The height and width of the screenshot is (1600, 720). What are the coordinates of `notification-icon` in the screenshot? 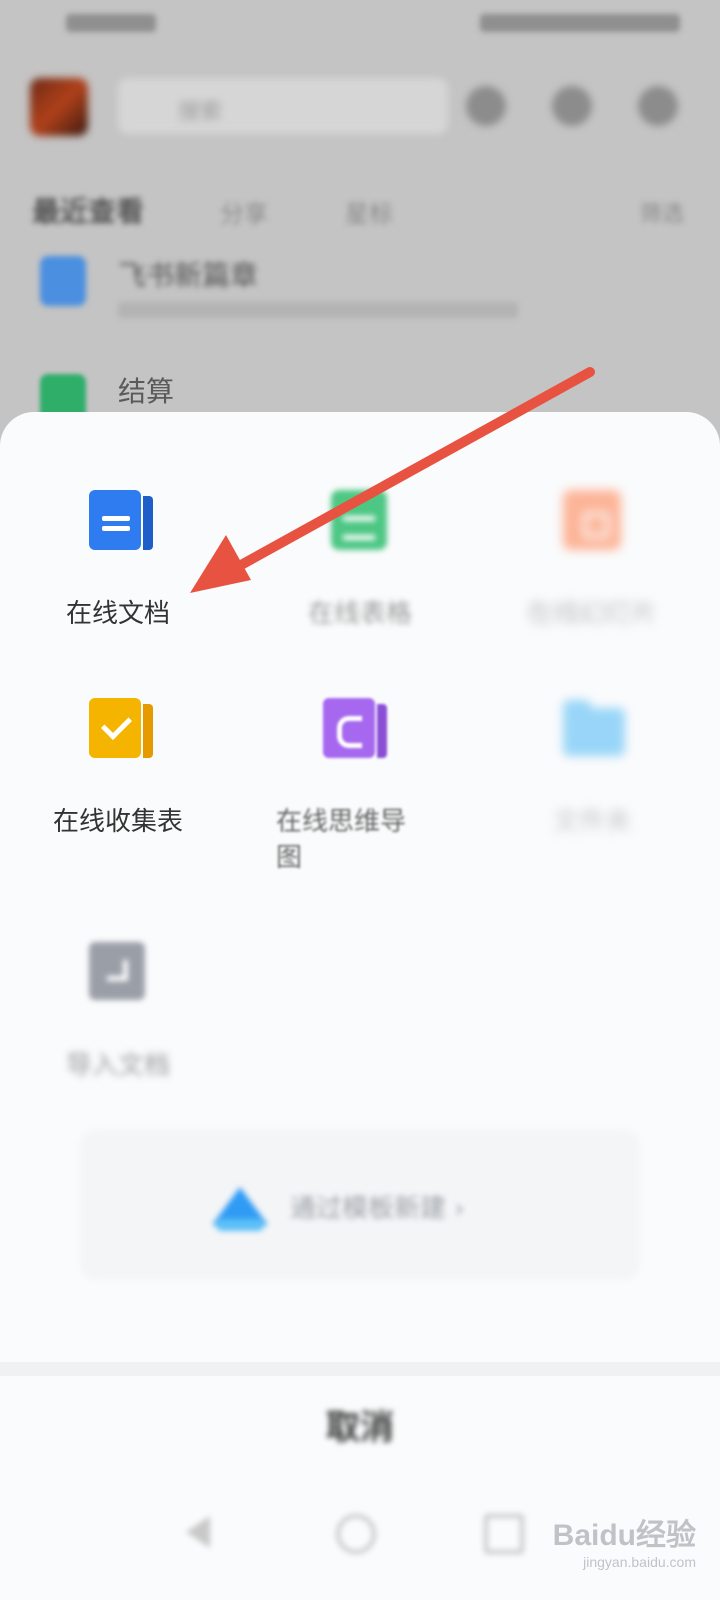 It's located at (658, 106).